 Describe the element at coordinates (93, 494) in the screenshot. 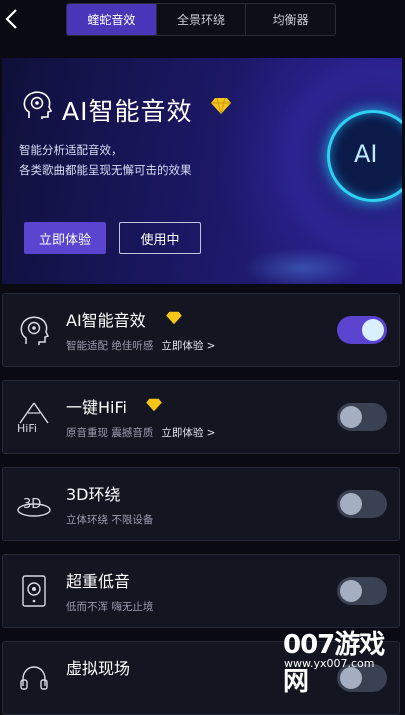

I see `card-title: 3D环绕` at that location.